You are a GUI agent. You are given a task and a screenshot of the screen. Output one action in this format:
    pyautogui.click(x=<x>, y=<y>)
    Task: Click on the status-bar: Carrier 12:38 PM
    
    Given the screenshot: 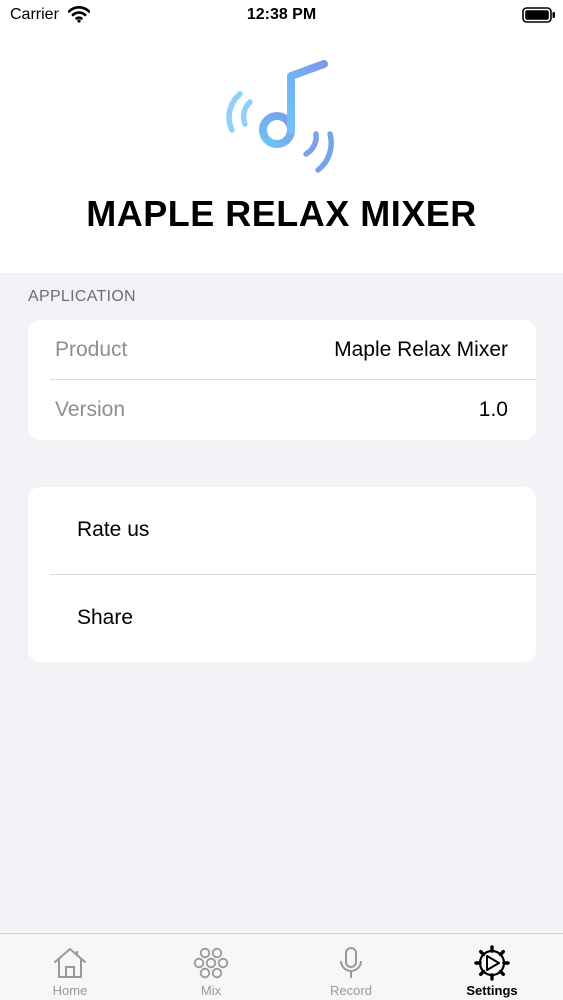 What is the action you would take?
    pyautogui.click(x=281, y=15)
    